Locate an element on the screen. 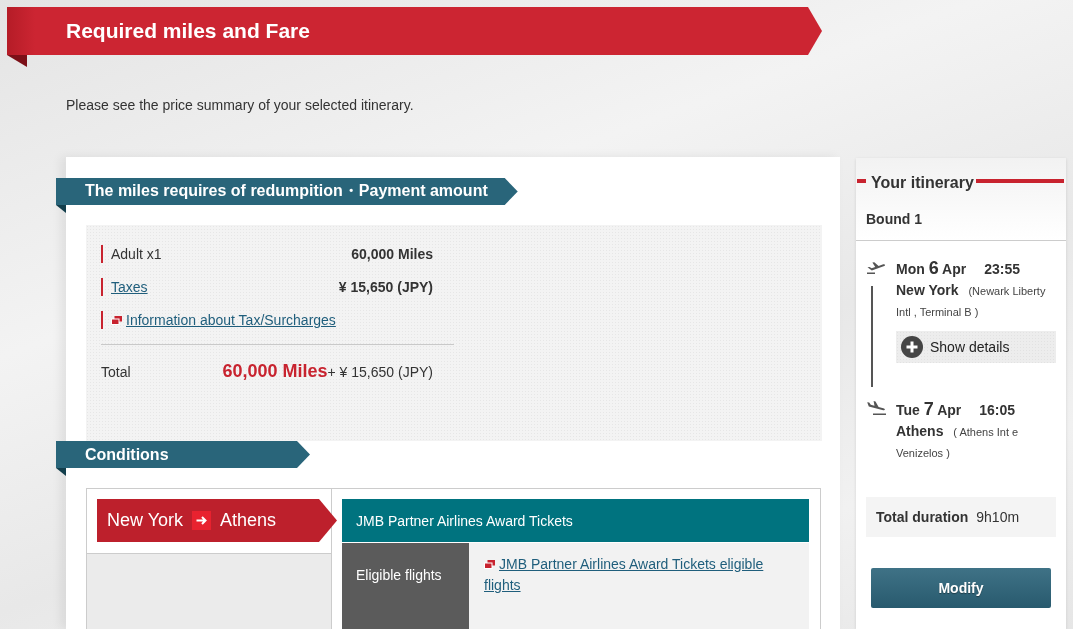  bound-label: Bound 1 is located at coordinates (894, 219).